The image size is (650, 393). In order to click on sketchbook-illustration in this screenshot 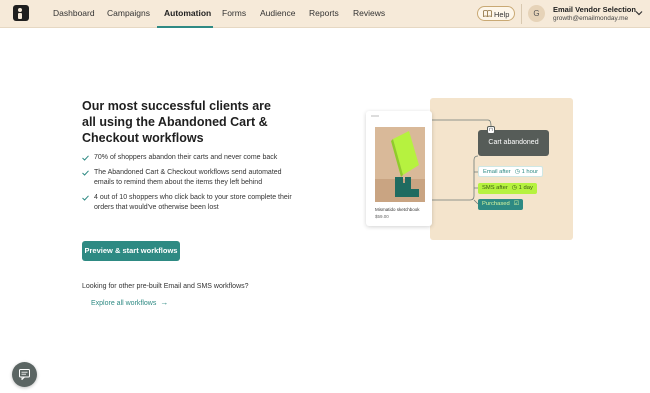, I will do `click(400, 164)`.